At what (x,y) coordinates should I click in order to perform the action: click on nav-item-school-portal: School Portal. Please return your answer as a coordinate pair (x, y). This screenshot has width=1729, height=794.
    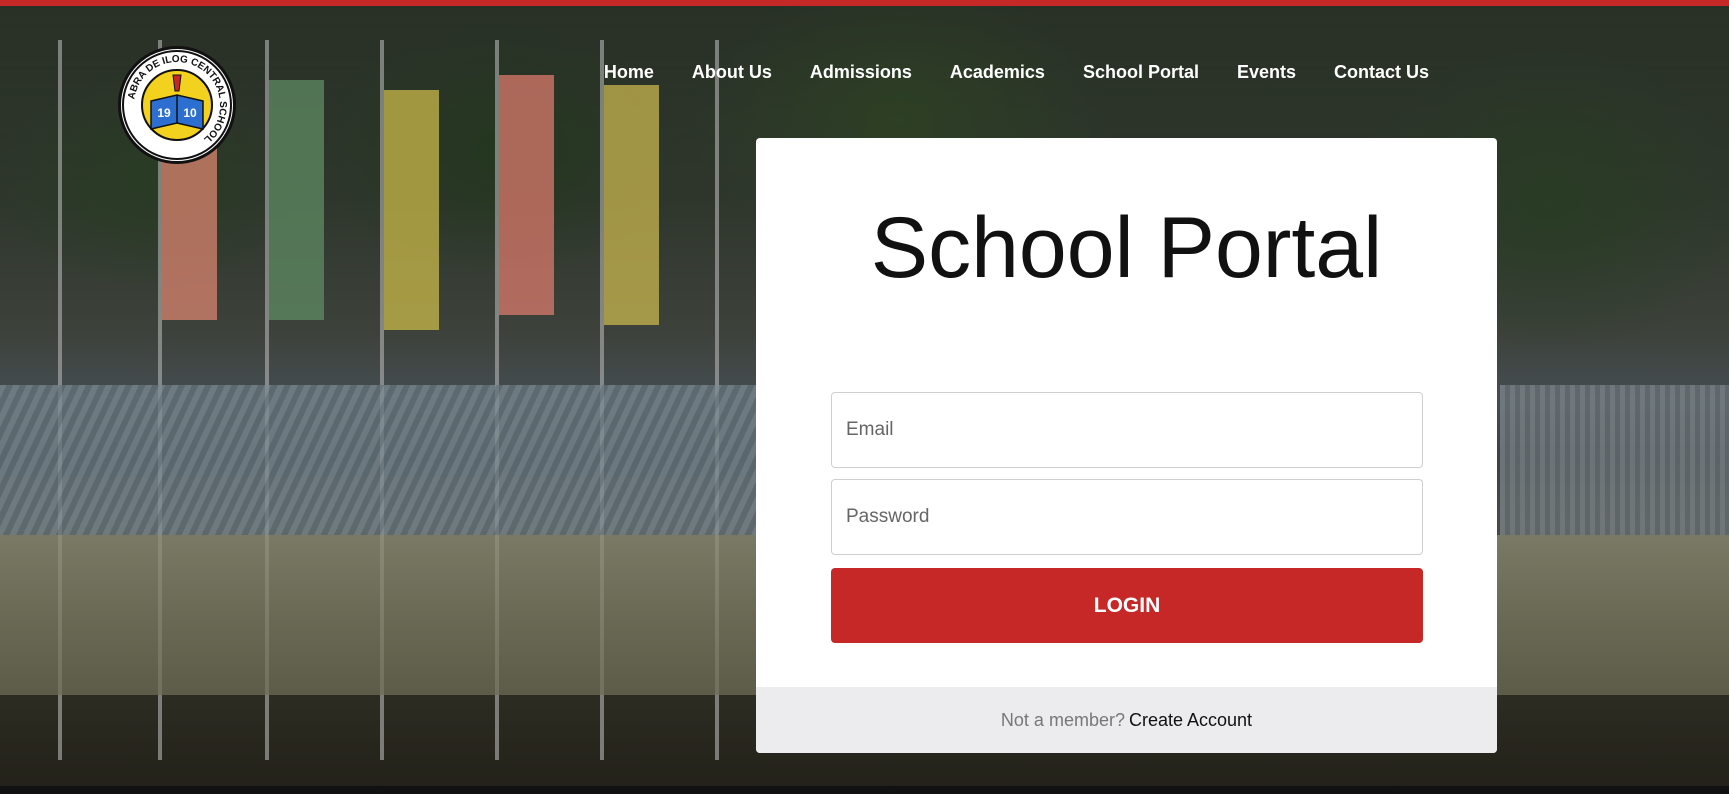
    Looking at the image, I should click on (1141, 72).